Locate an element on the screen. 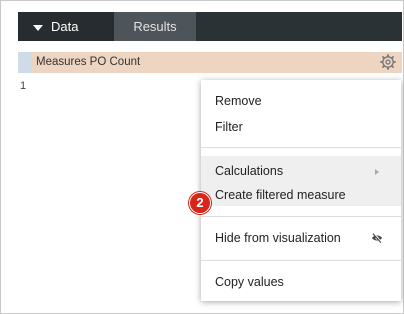  menu-item-remove: Remove is located at coordinates (238, 101).